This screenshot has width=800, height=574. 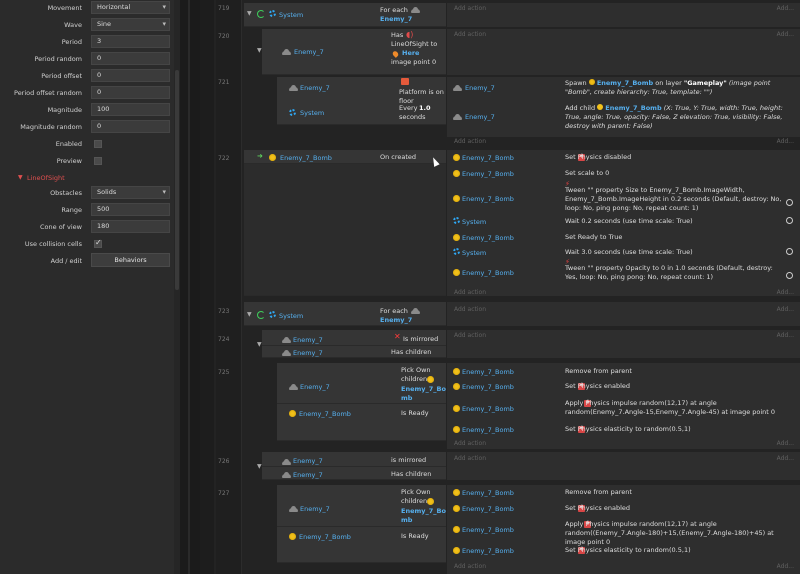 What do you see at coordinates (674, 237) in the screenshot?
I see `action-text: Set Ready to True` at bounding box center [674, 237].